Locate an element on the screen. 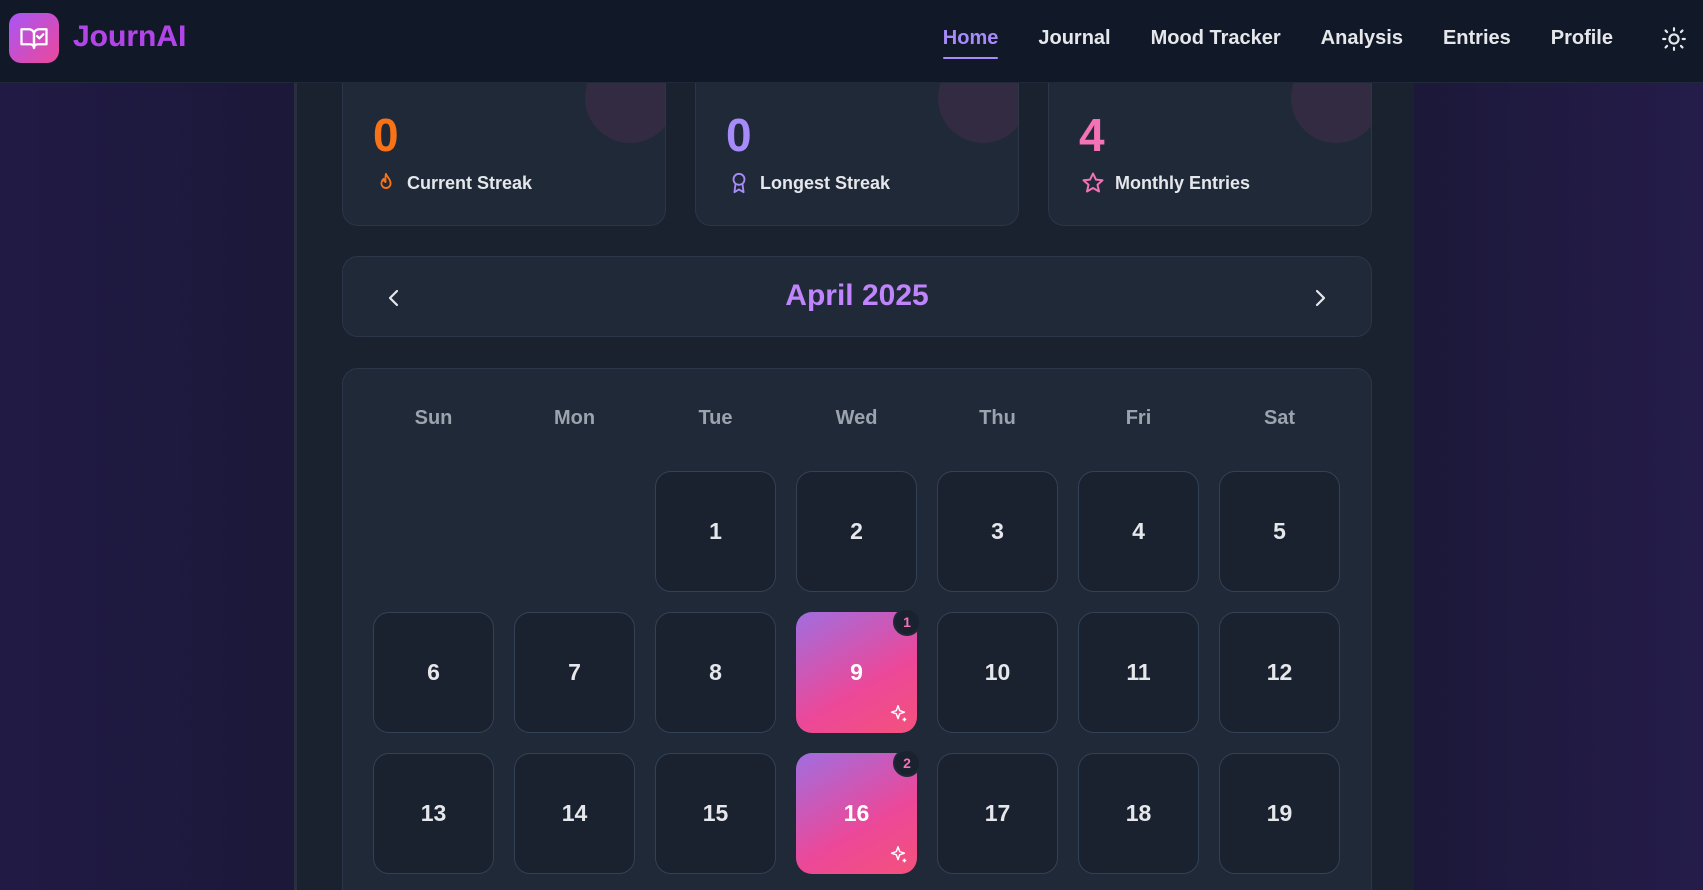 The image size is (1703, 890). calendar-day: 2 is located at coordinates (856, 531).